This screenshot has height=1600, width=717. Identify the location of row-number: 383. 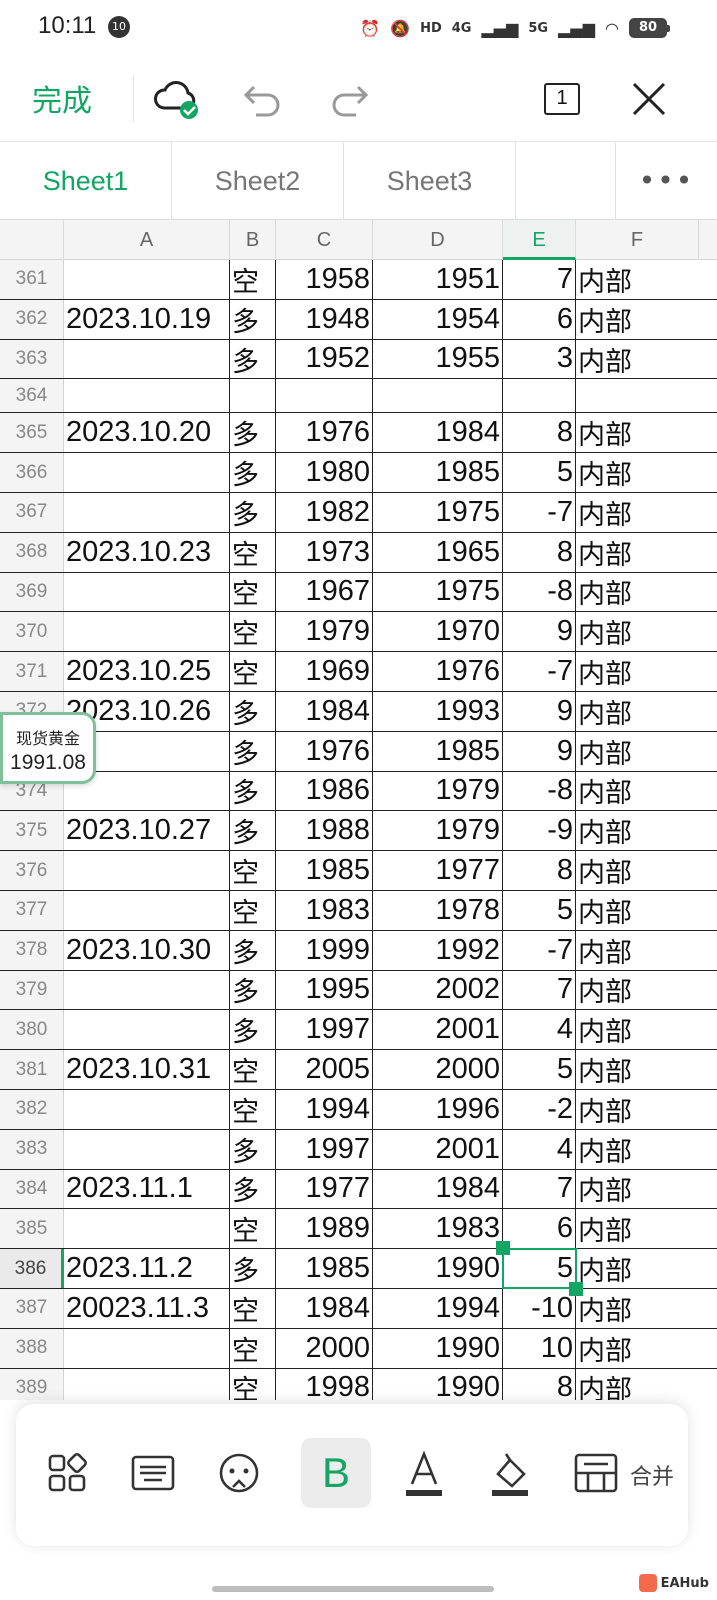
(32, 1149).